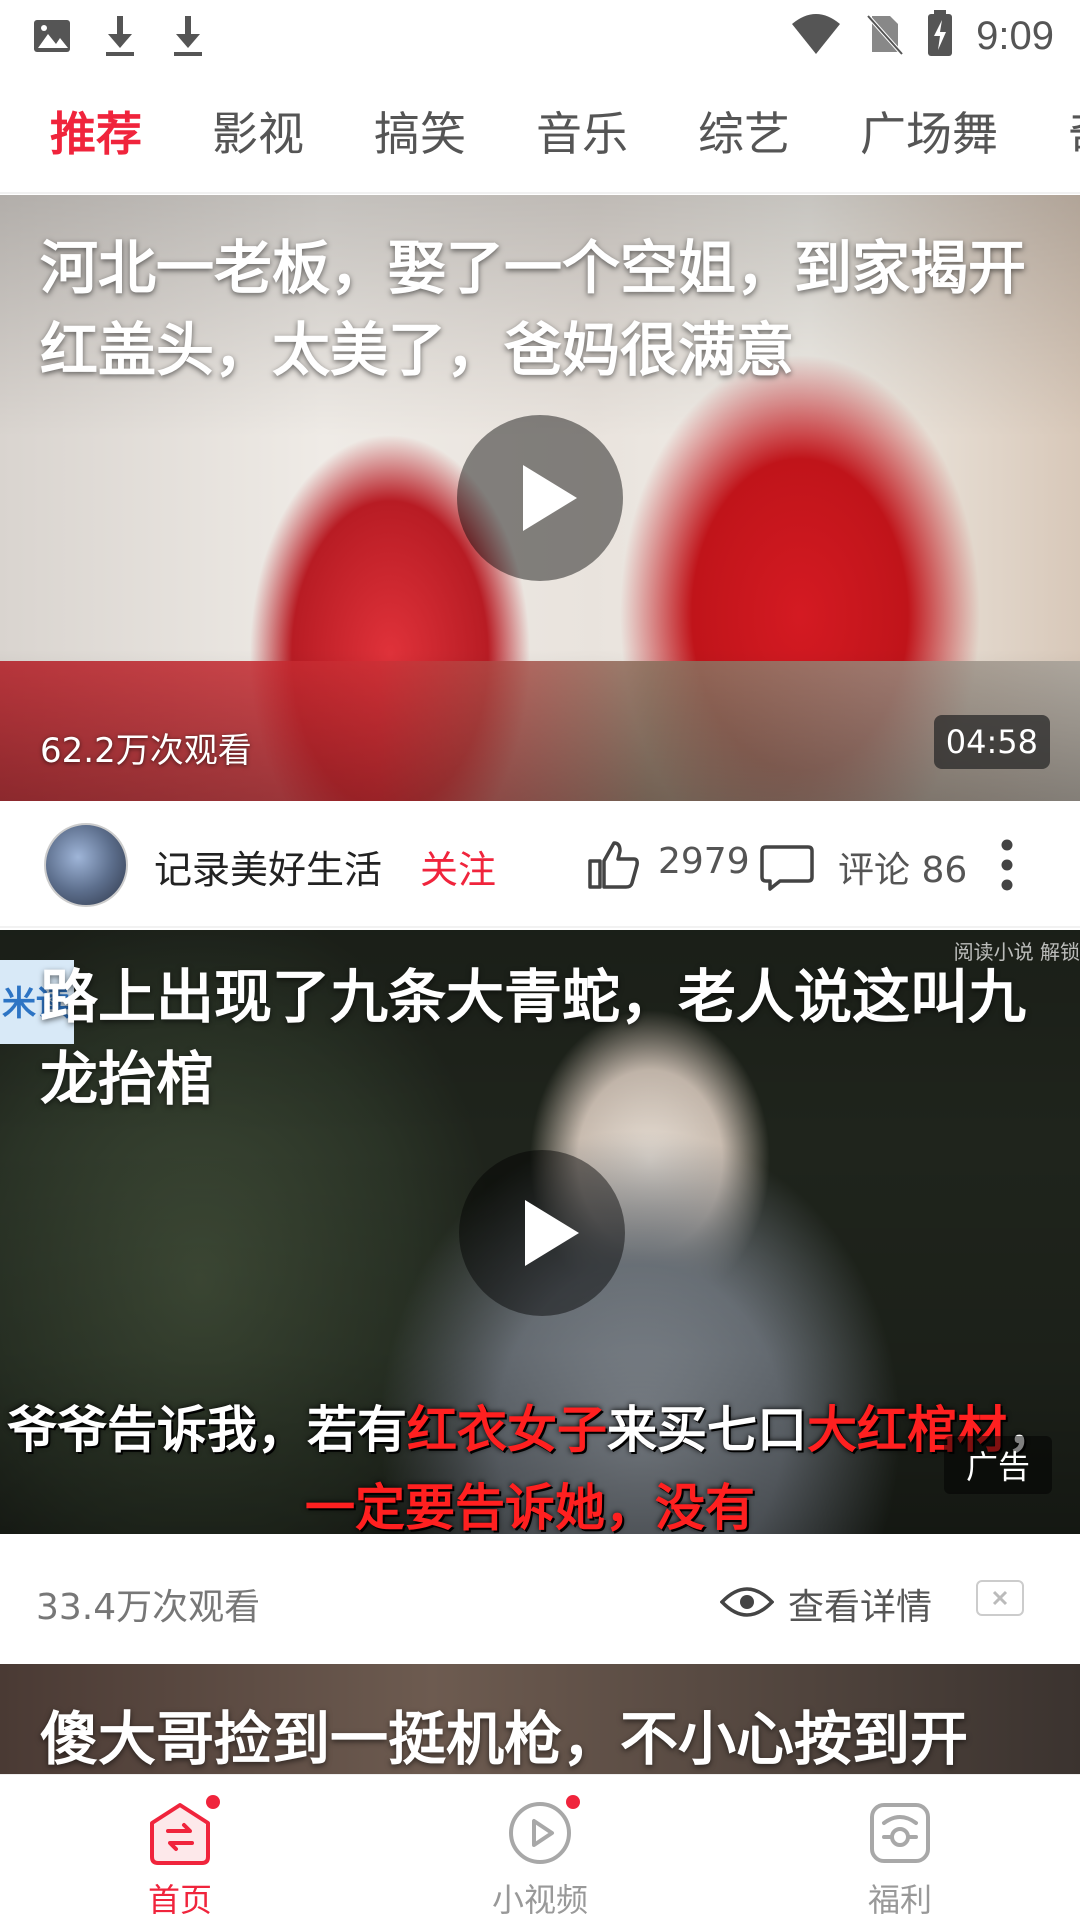 The height and width of the screenshot is (1920, 1080). Describe the element at coordinates (902, 867) in the screenshot. I see `comment-count: 评论 86` at that location.